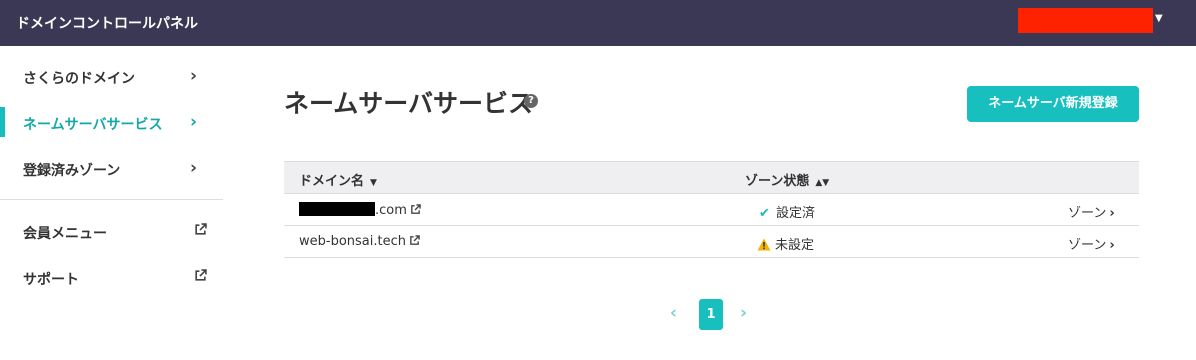  I want to click on column-header-label: ゾーン状態, so click(777, 181).